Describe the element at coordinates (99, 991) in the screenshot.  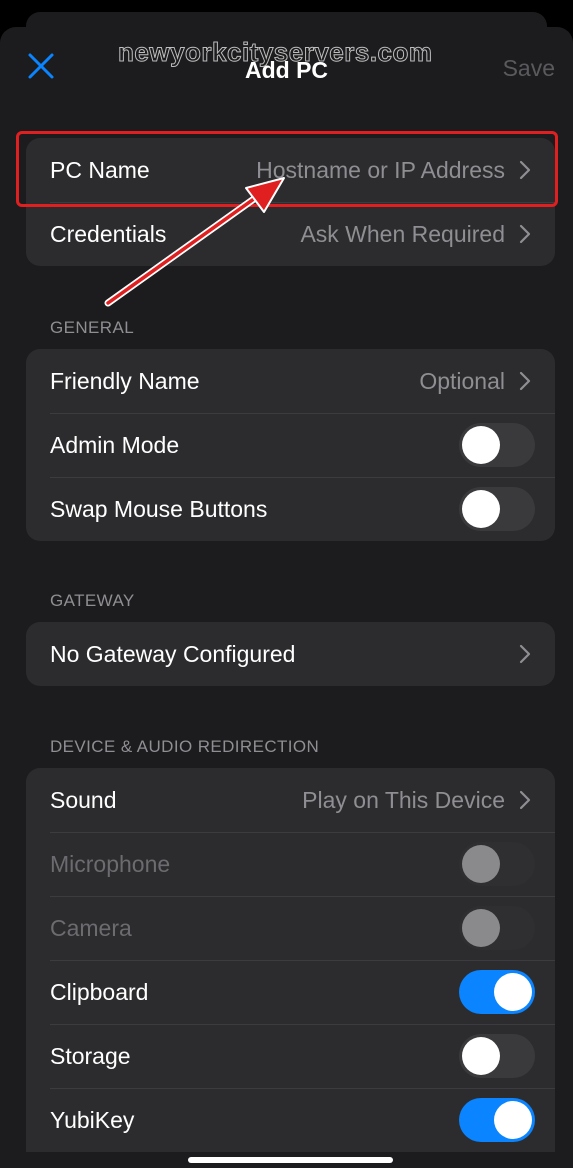
I see `clipboard-label: Clipboard` at that location.